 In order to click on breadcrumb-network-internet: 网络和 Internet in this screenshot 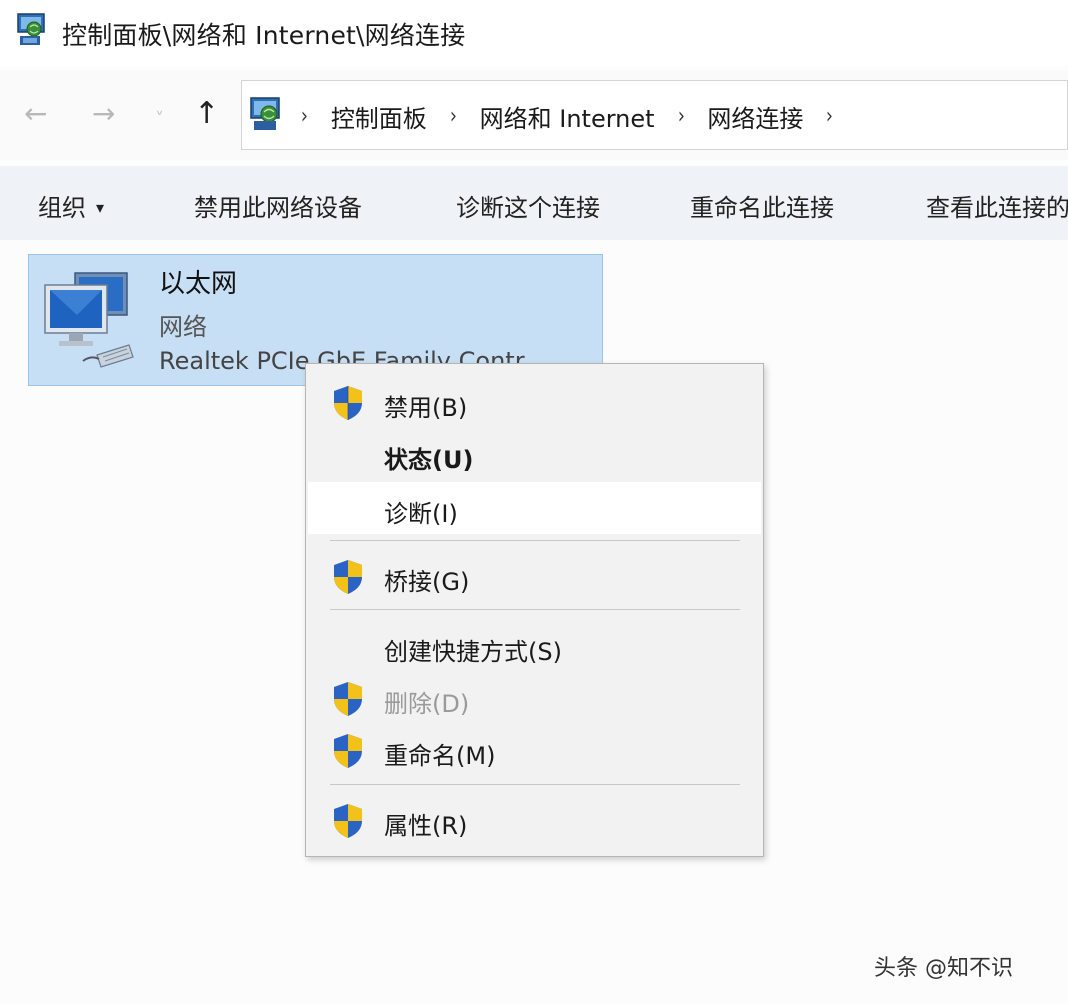, I will do `click(567, 116)`.